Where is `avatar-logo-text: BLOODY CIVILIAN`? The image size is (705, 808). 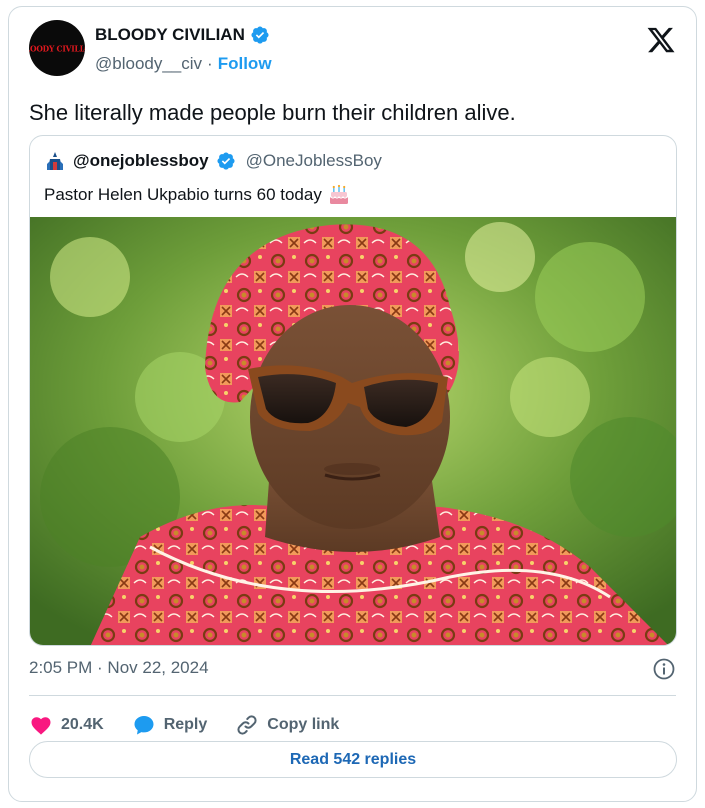
avatar-logo-text: BLOODY CIVILIAN is located at coordinates (57, 48).